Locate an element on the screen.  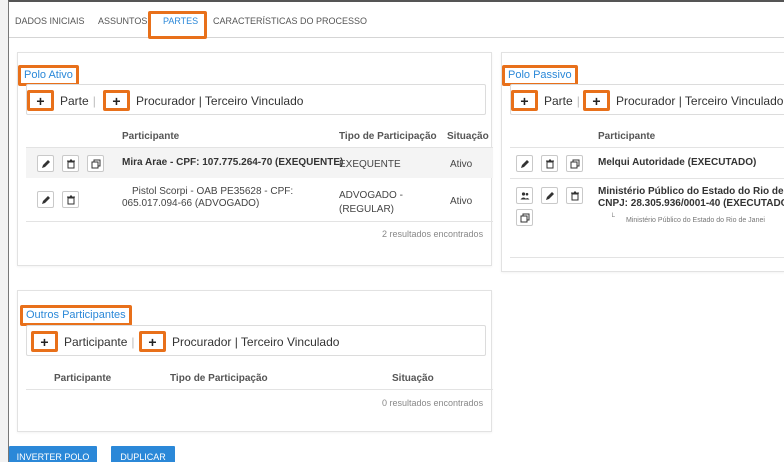
tipo-value: EXEQUENTE is located at coordinates (370, 164).